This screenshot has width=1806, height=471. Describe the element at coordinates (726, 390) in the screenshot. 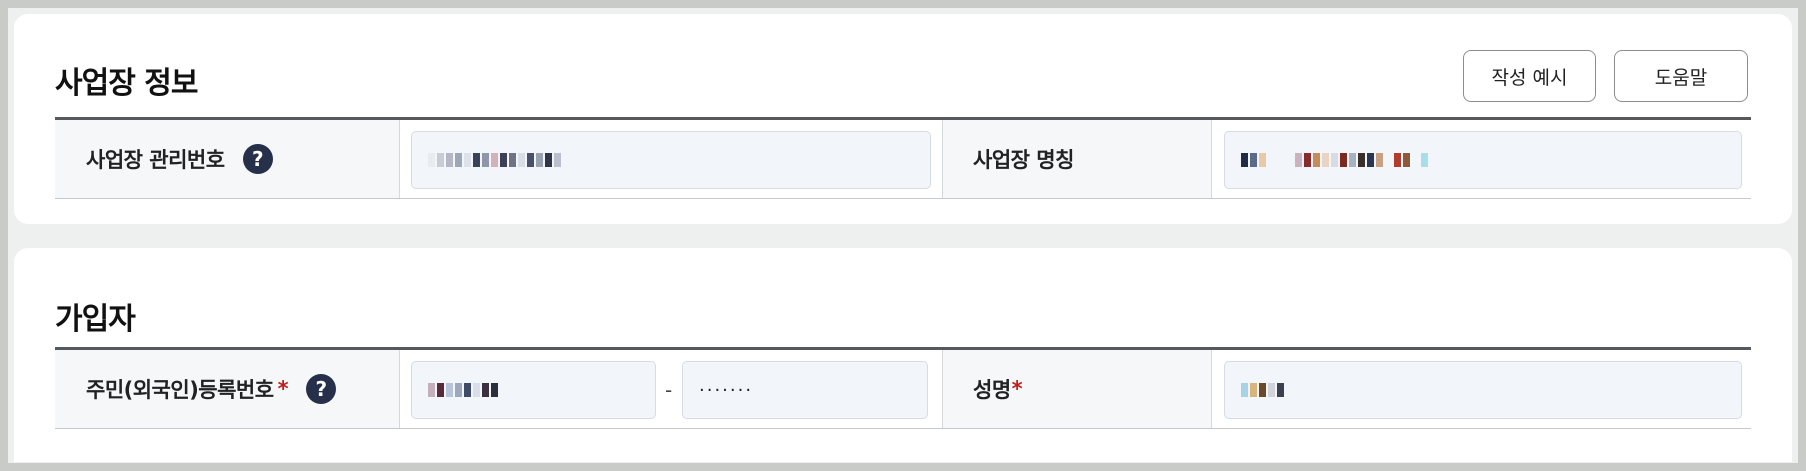

I see `rrn-back-value: ·······` at that location.